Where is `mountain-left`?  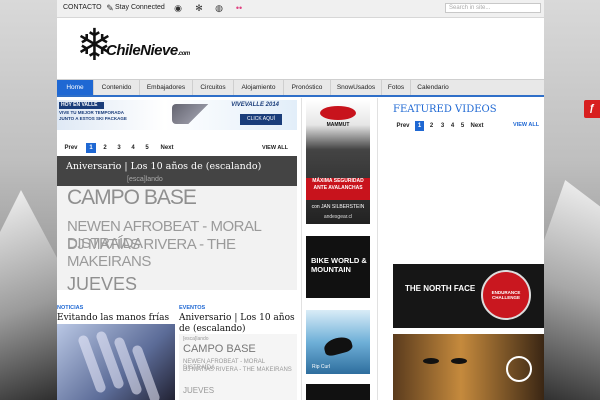 mountain-left is located at coordinates (30, 295).